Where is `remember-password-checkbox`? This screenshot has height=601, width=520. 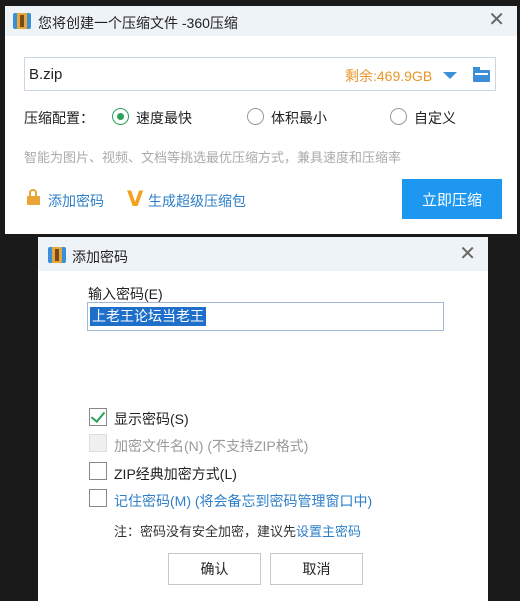 remember-password-checkbox is located at coordinates (98, 498).